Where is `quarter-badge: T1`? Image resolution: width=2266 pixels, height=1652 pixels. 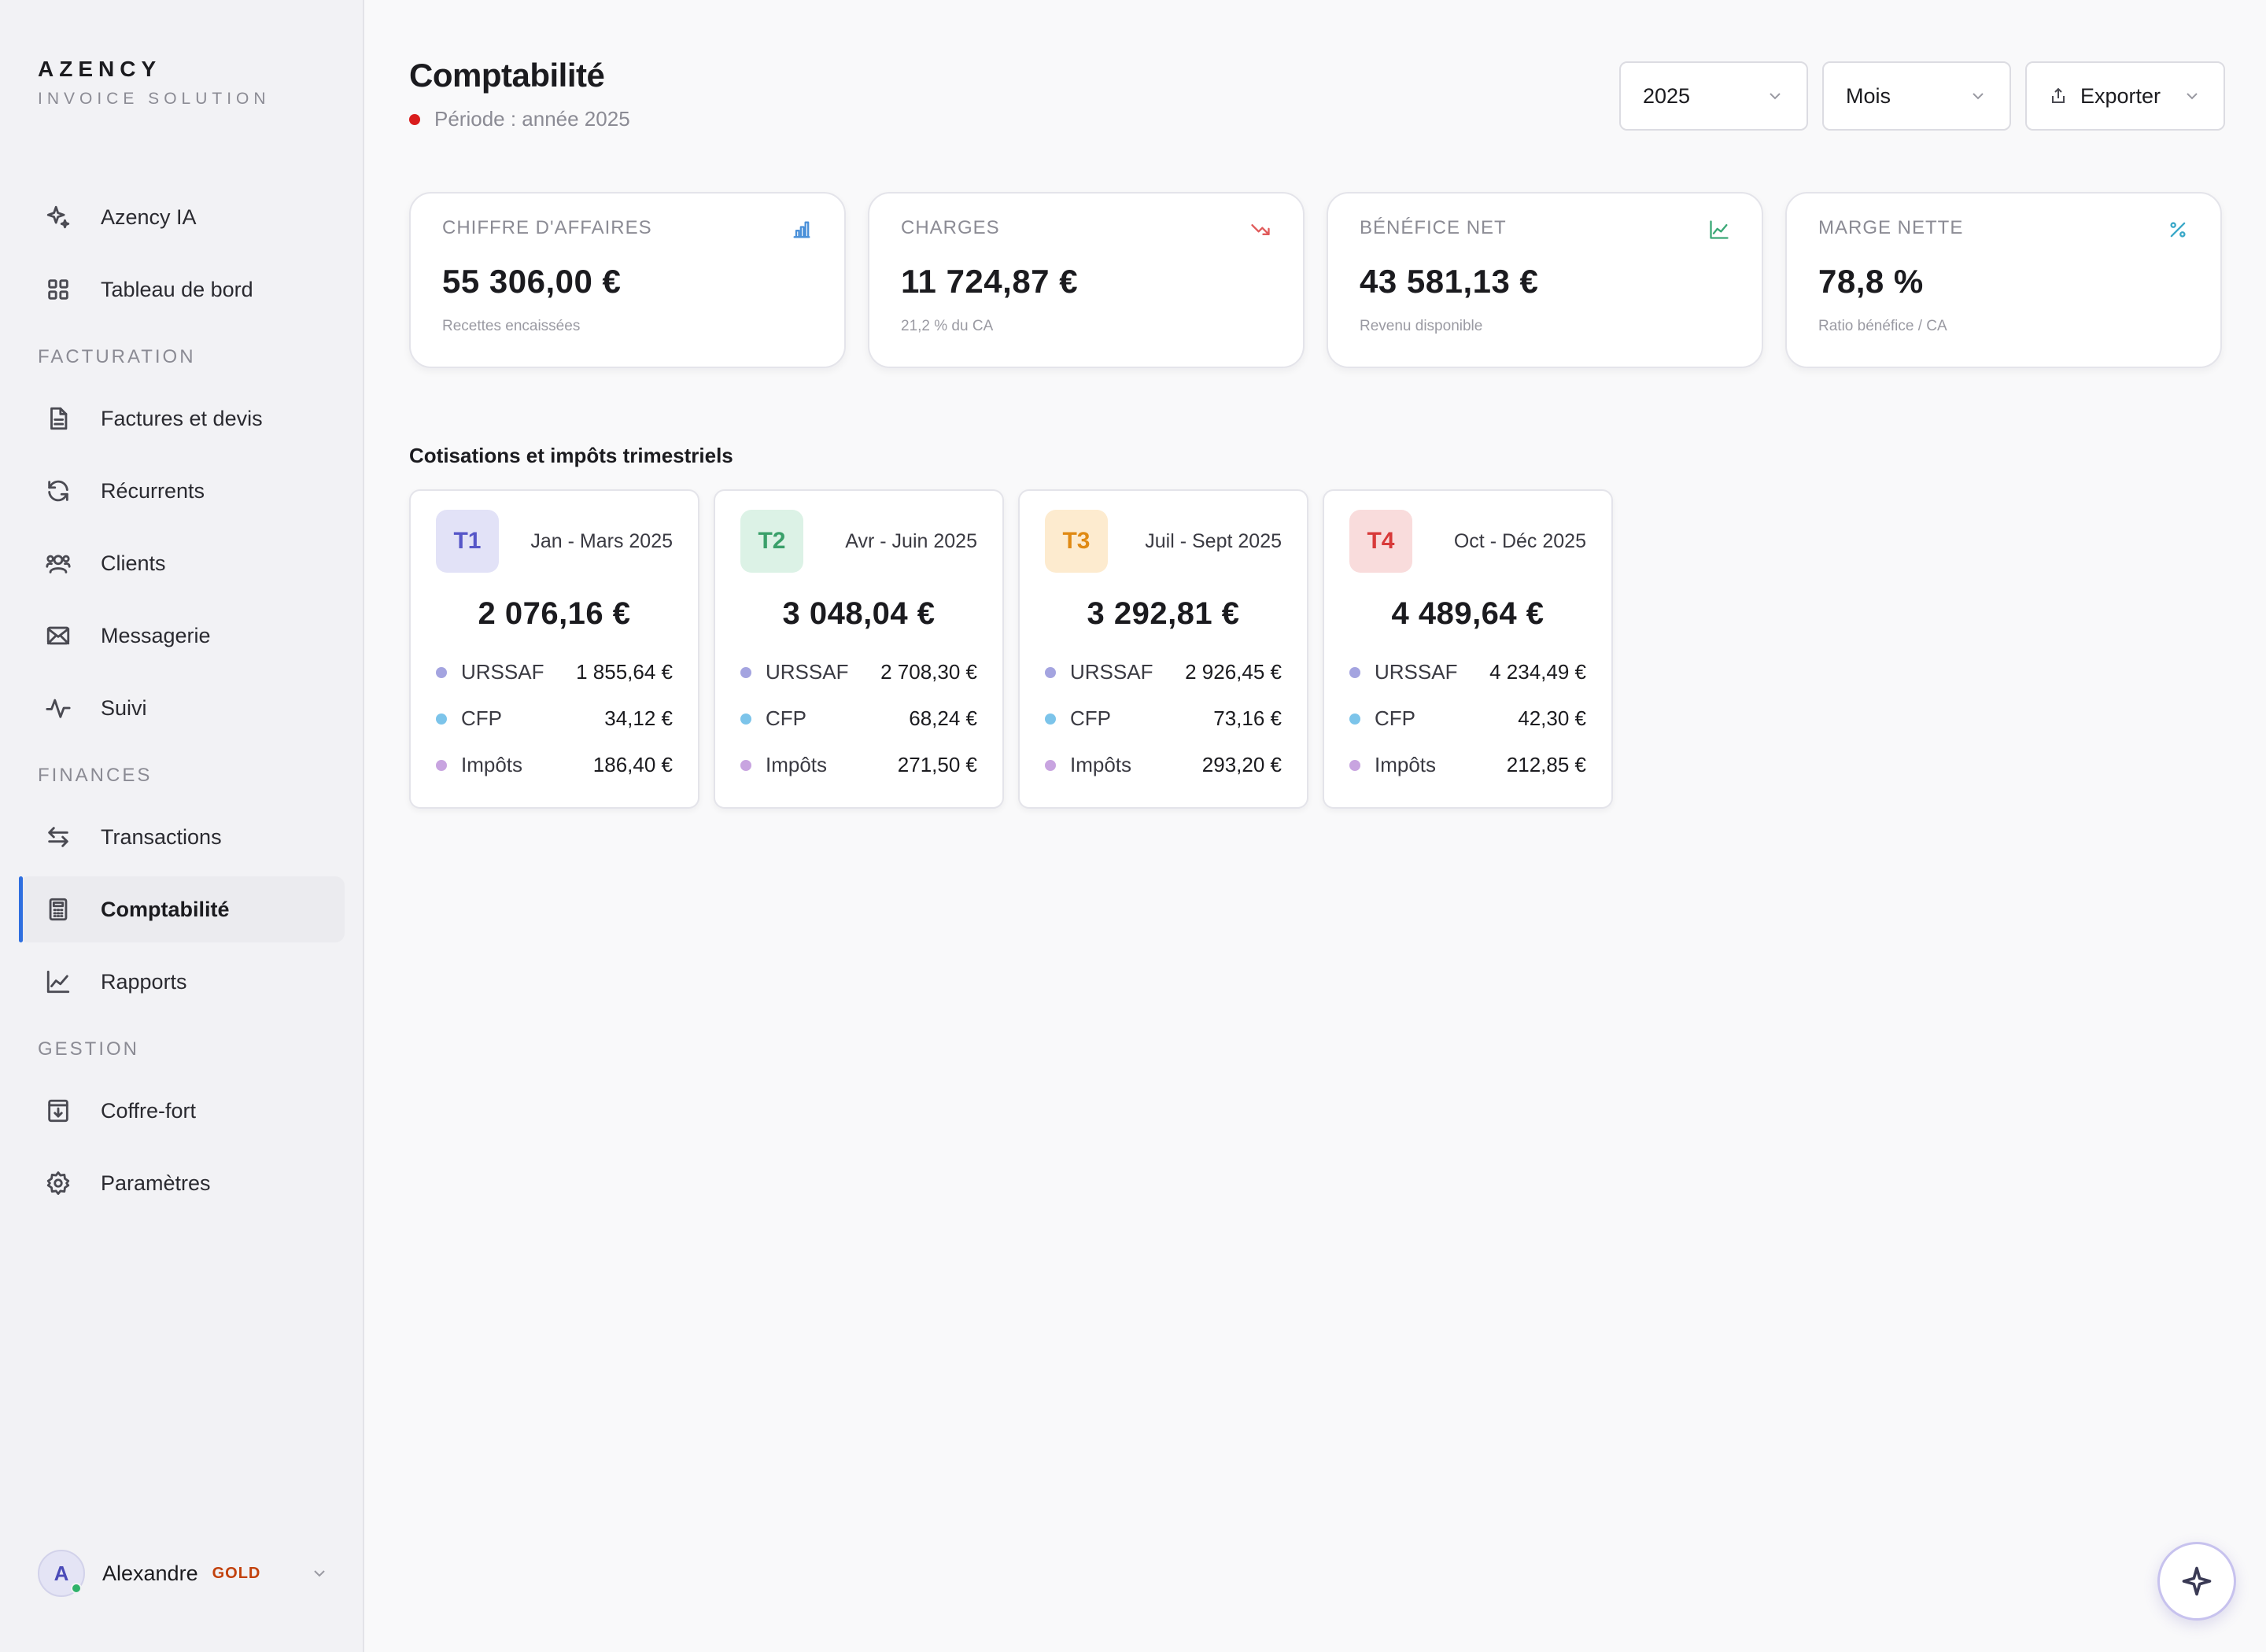
quarter-badge: T1 is located at coordinates (467, 541).